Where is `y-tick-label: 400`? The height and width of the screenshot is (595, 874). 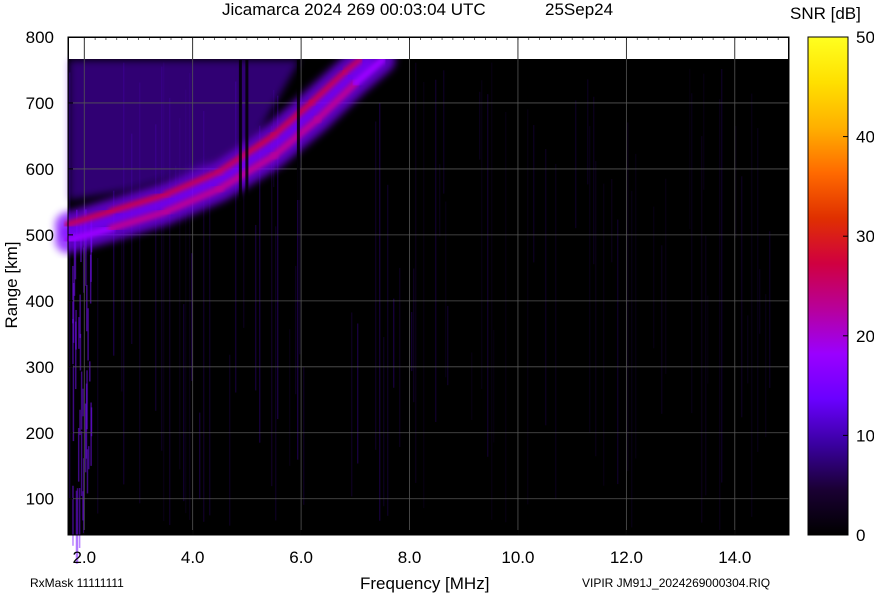 y-tick-label: 400 is located at coordinates (40, 301).